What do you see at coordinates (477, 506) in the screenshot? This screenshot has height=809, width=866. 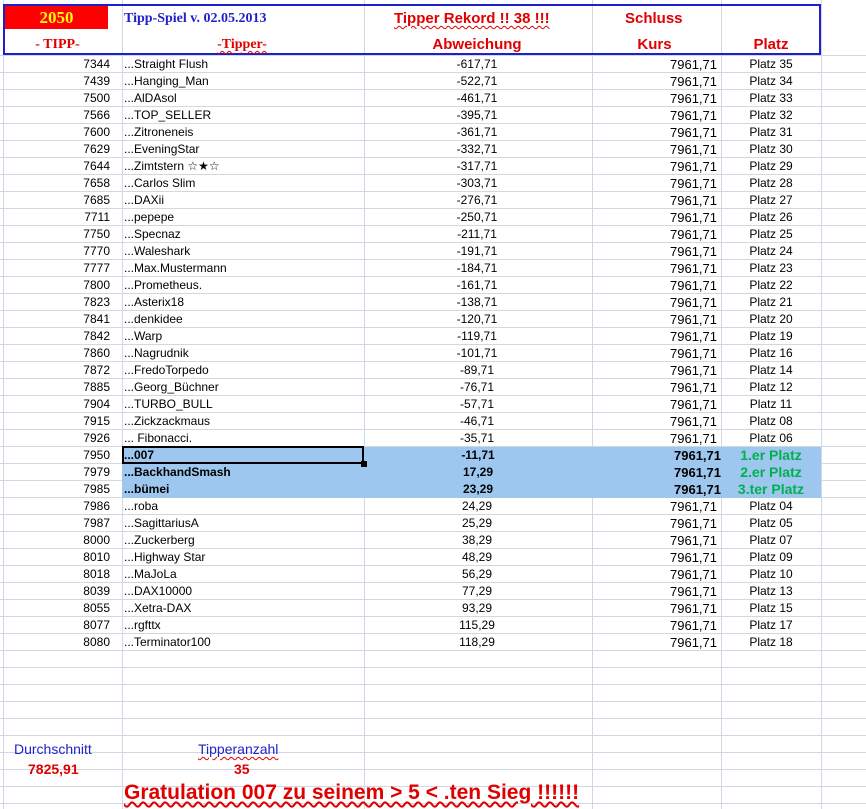 I see `abweichung-cell: 24,29` at bounding box center [477, 506].